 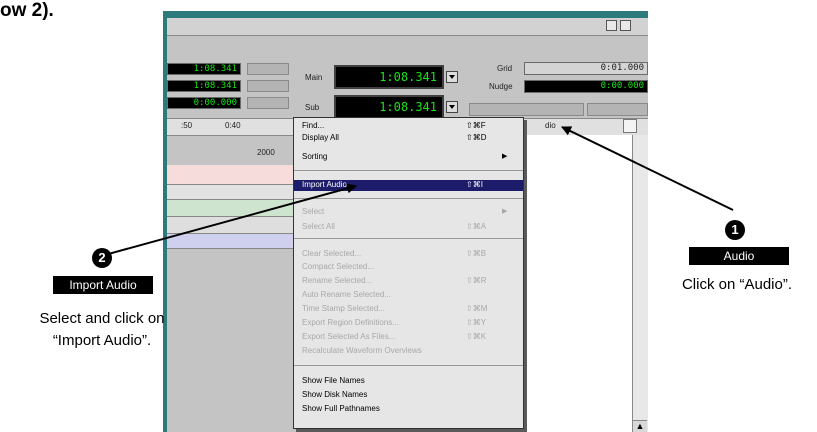 I want to click on counter-end: 1:08.341, so click(x=204, y=86).